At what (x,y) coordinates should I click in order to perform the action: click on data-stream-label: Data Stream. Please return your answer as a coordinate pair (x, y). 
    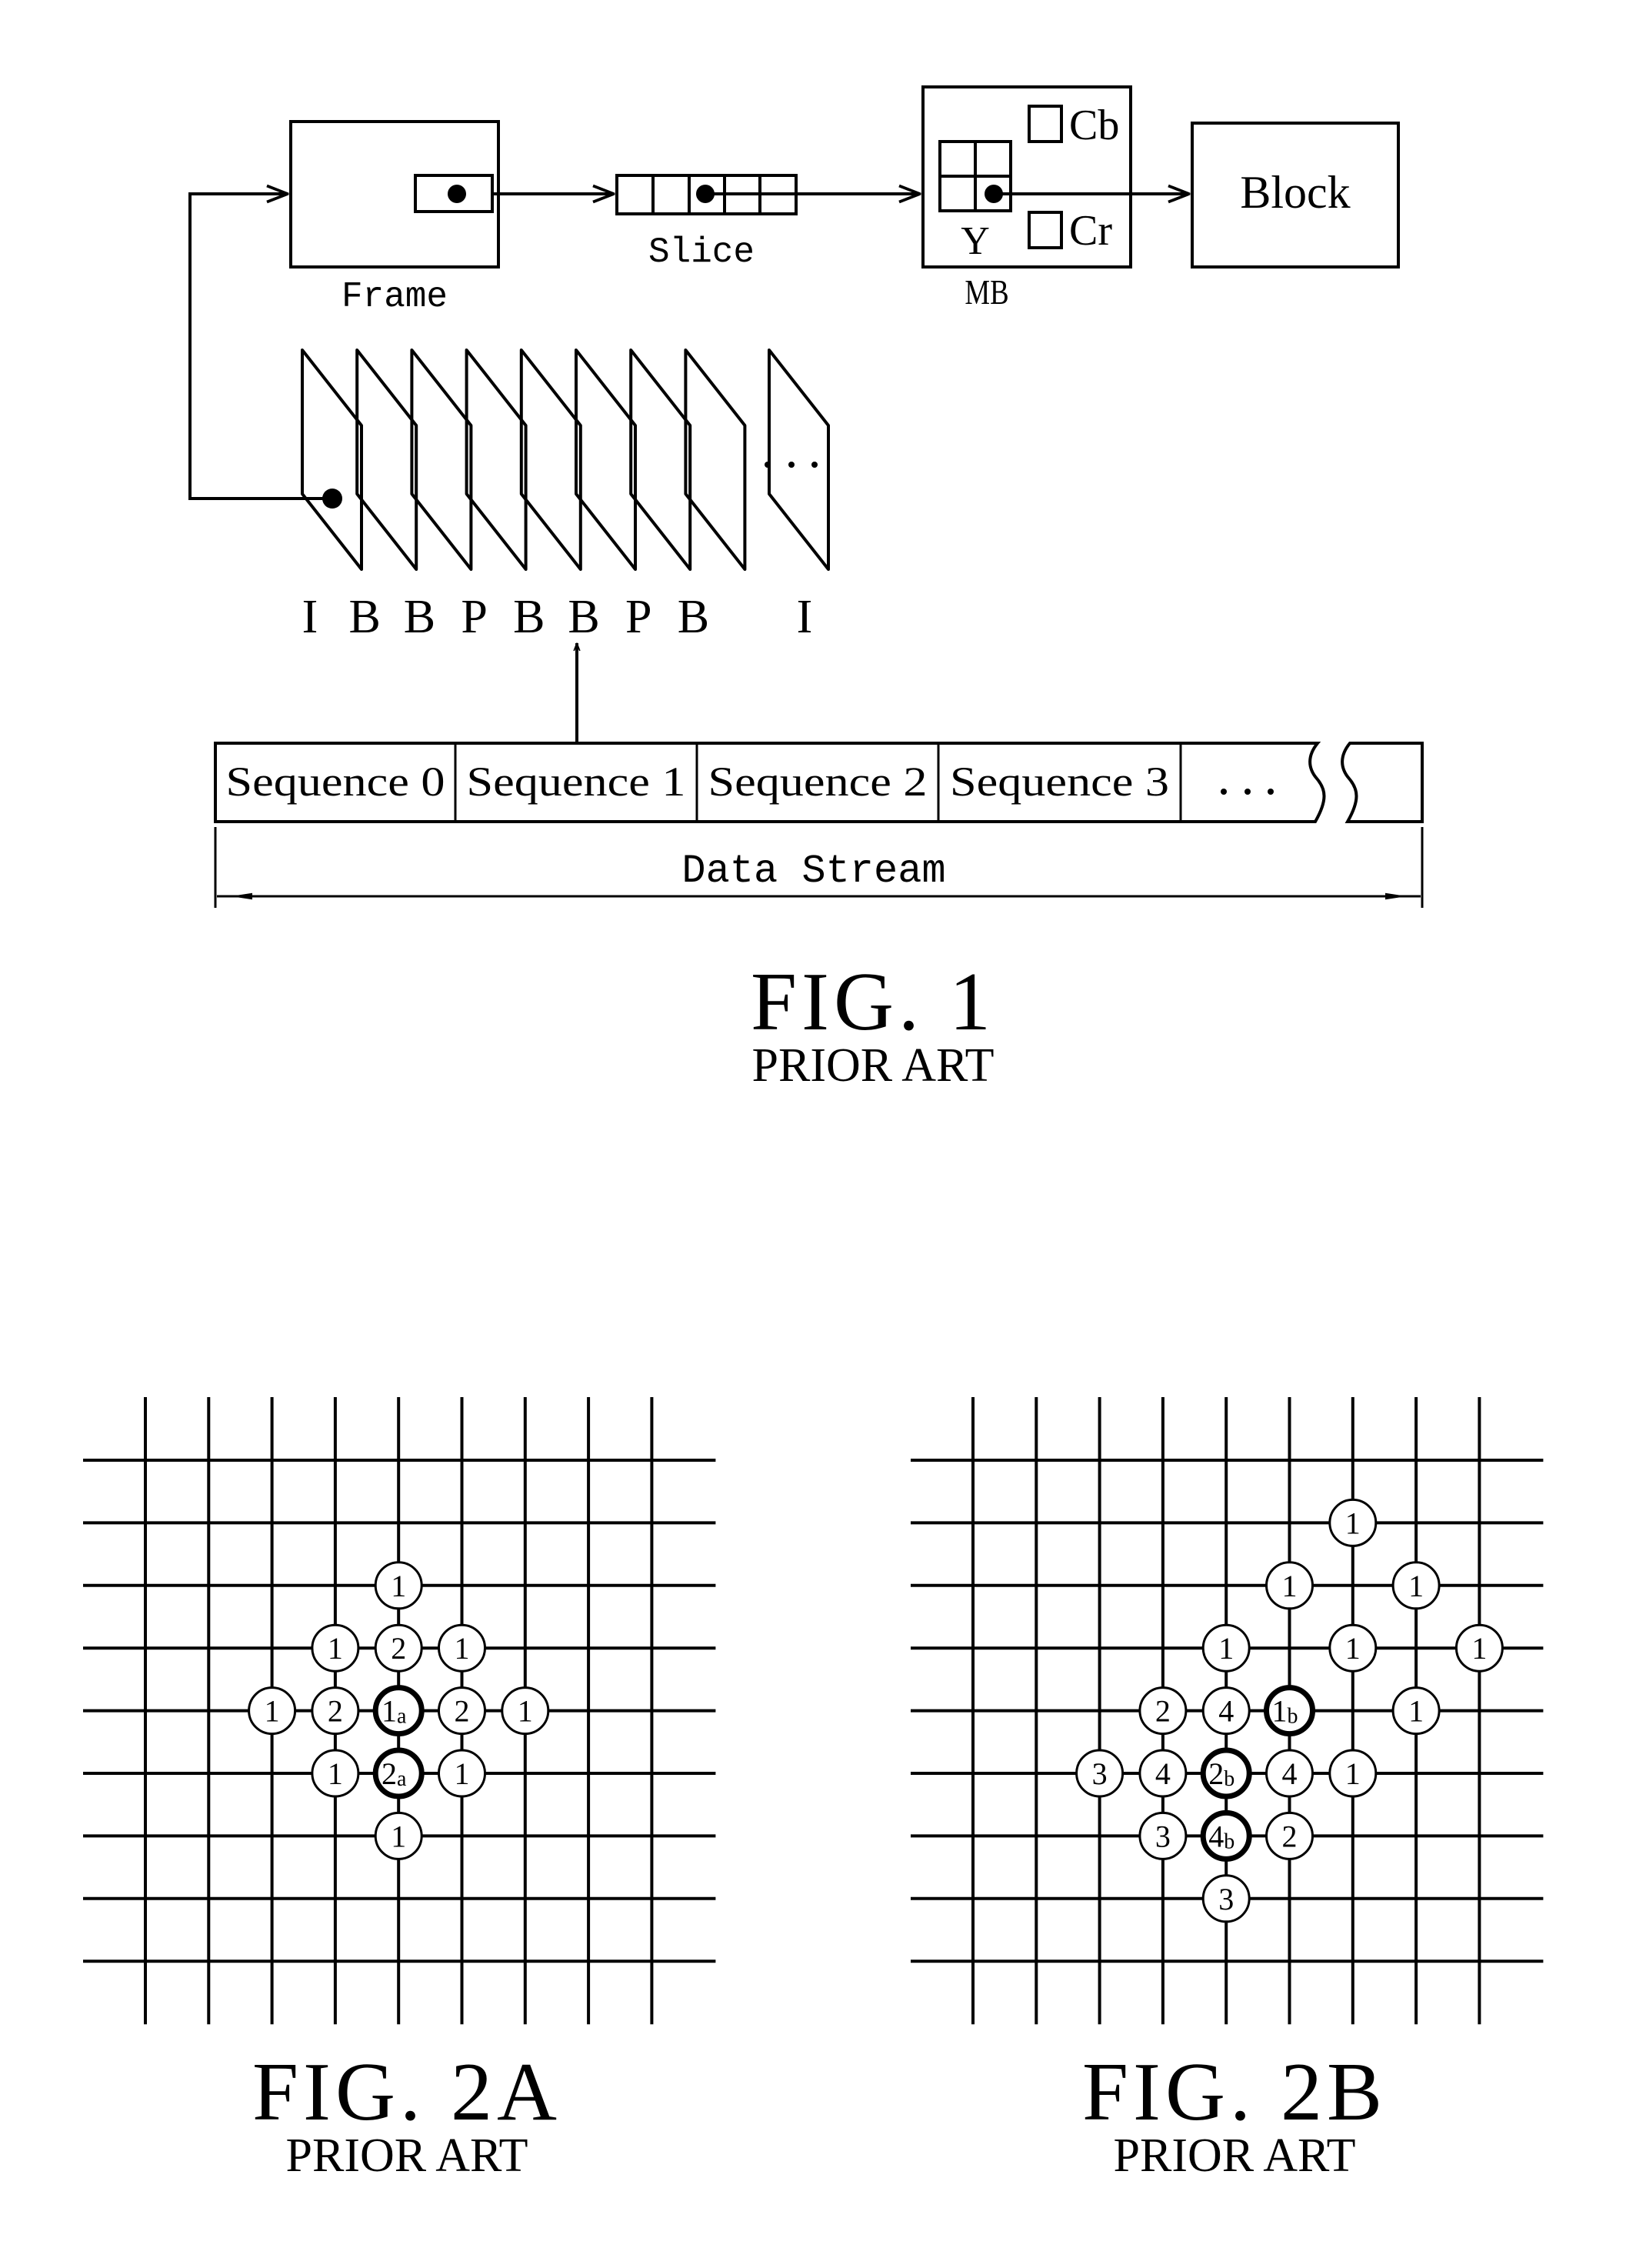
    Looking at the image, I should click on (813, 872).